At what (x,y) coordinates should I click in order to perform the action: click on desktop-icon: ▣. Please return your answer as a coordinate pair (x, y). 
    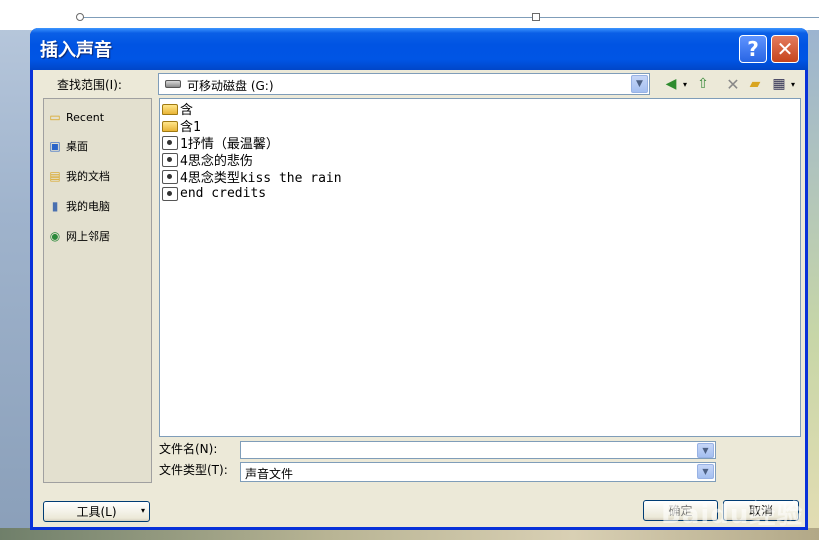
    Looking at the image, I should click on (55, 146).